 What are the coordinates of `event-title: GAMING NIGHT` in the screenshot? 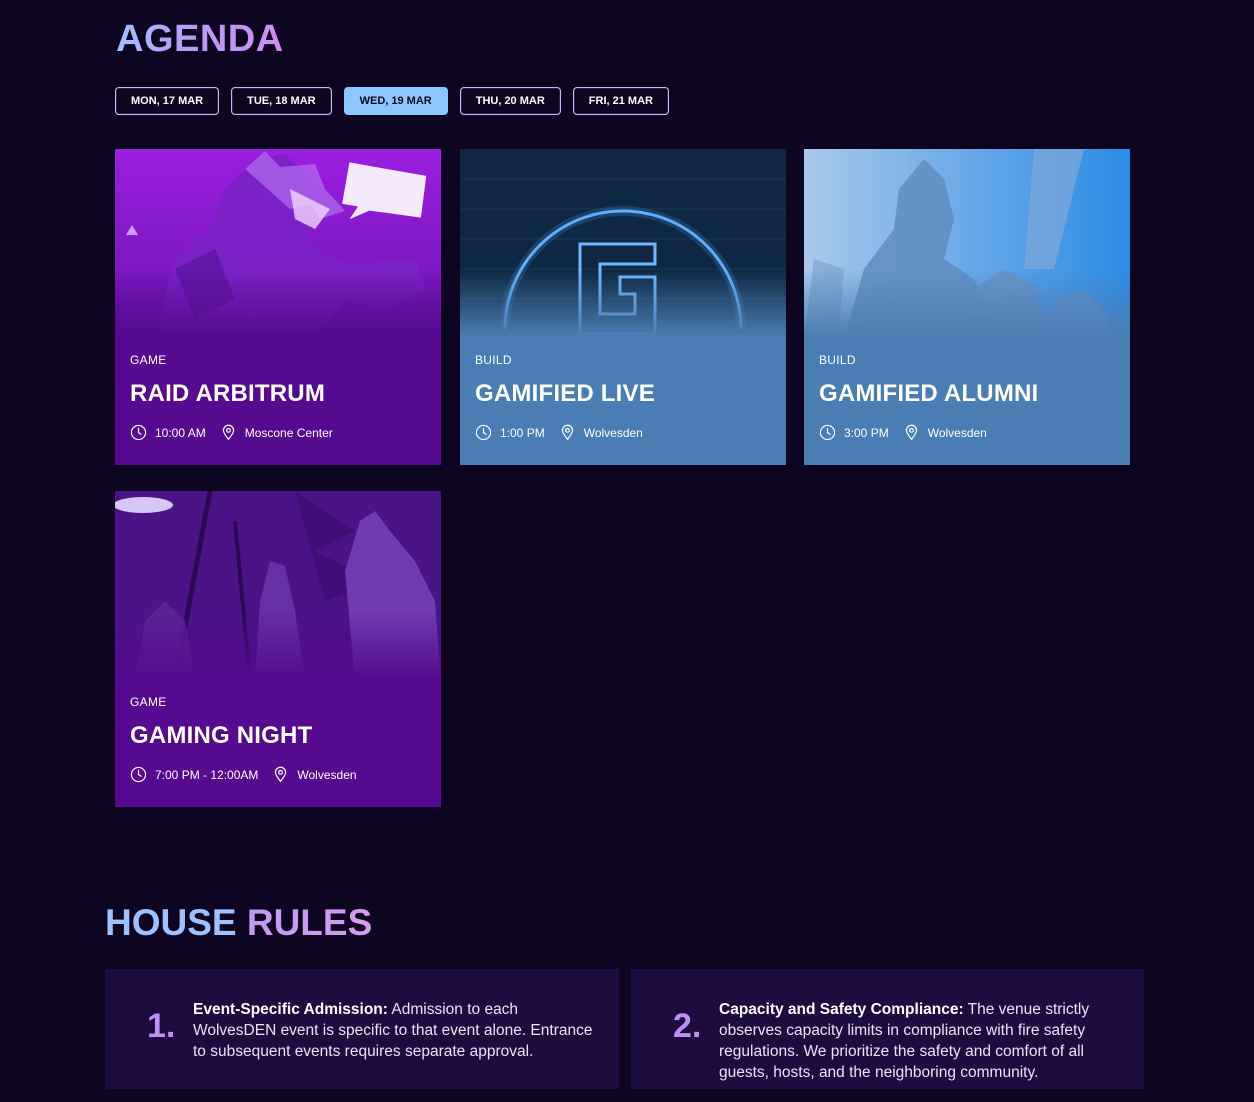 It's located at (221, 735).